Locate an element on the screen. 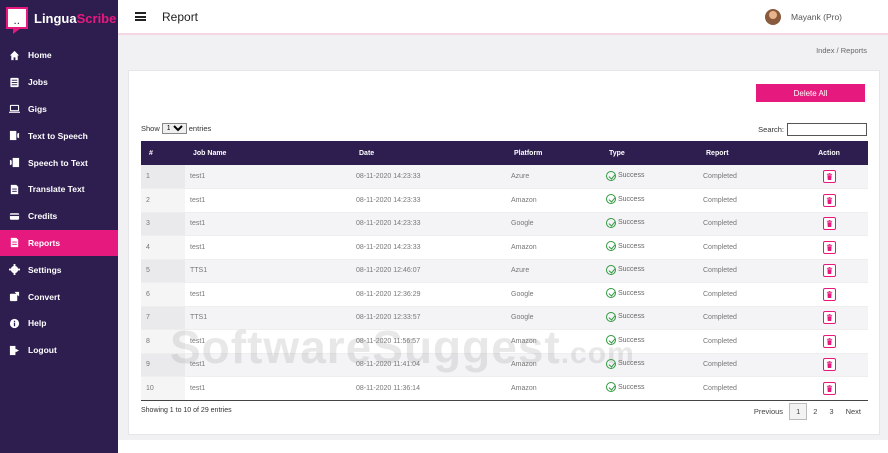 The width and height of the screenshot is (888, 453). breadcrumb-current: Reports is located at coordinates (853, 50).